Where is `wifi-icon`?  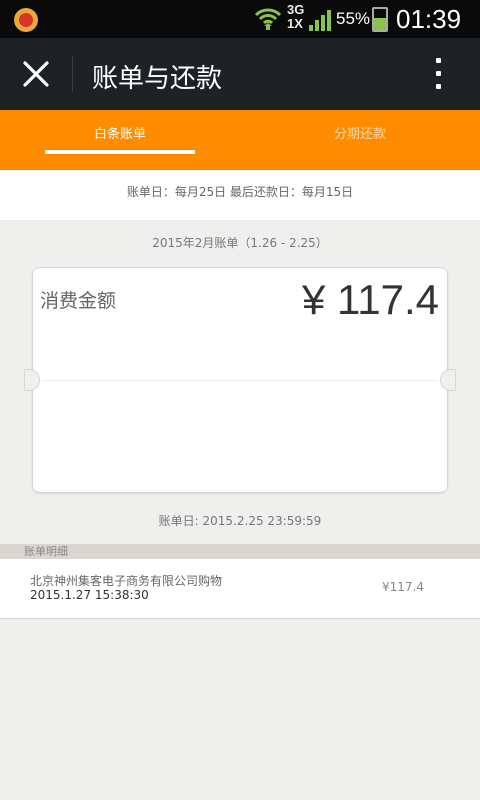
wifi-icon is located at coordinates (268, 19).